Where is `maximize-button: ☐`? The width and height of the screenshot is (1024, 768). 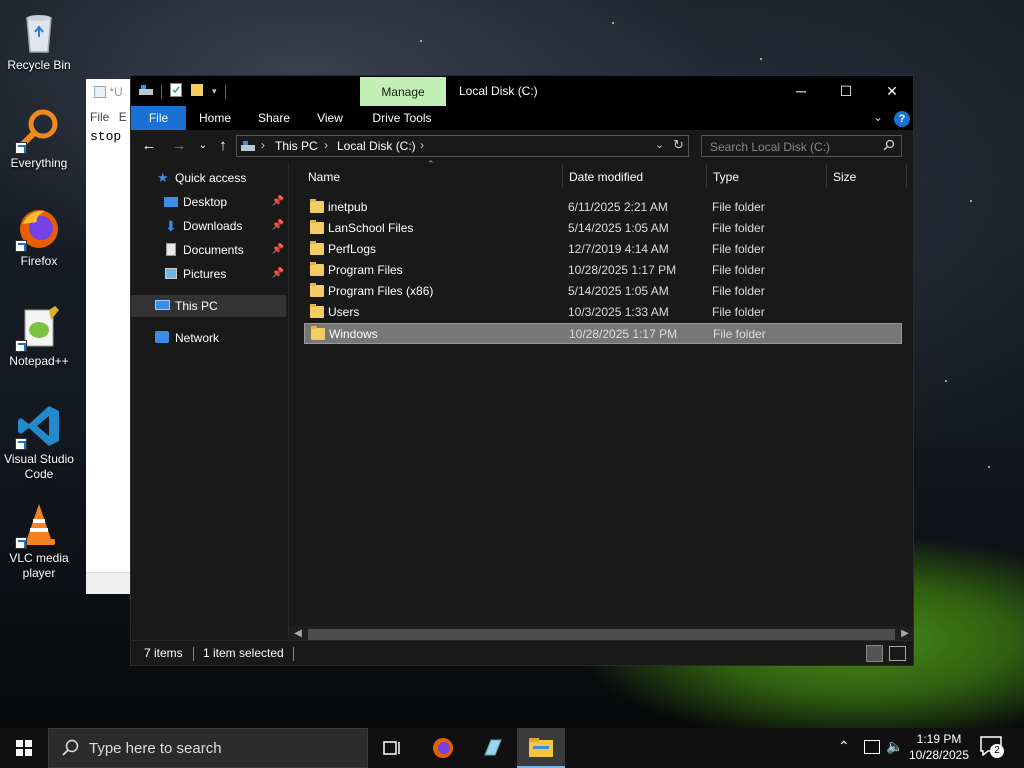 maximize-button: ☐ is located at coordinates (846, 91).